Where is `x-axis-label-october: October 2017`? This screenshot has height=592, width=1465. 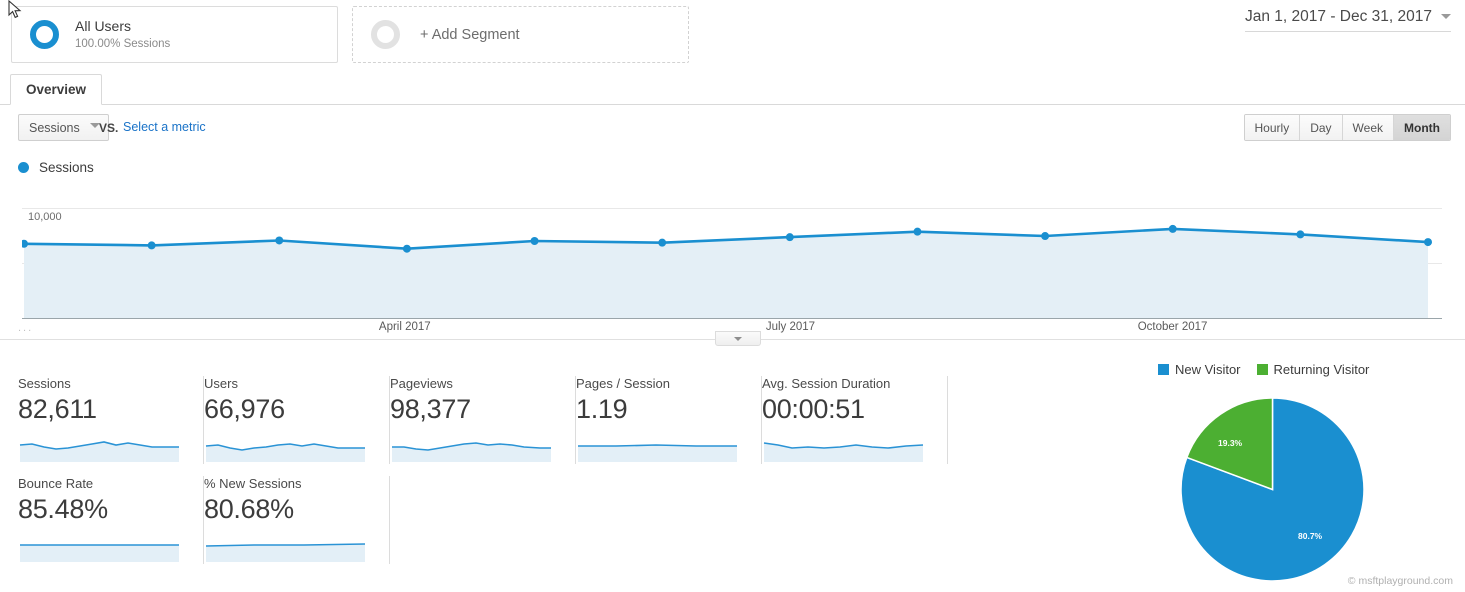 x-axis-label-october: October 2017 is located at coordinates (1172, 327).